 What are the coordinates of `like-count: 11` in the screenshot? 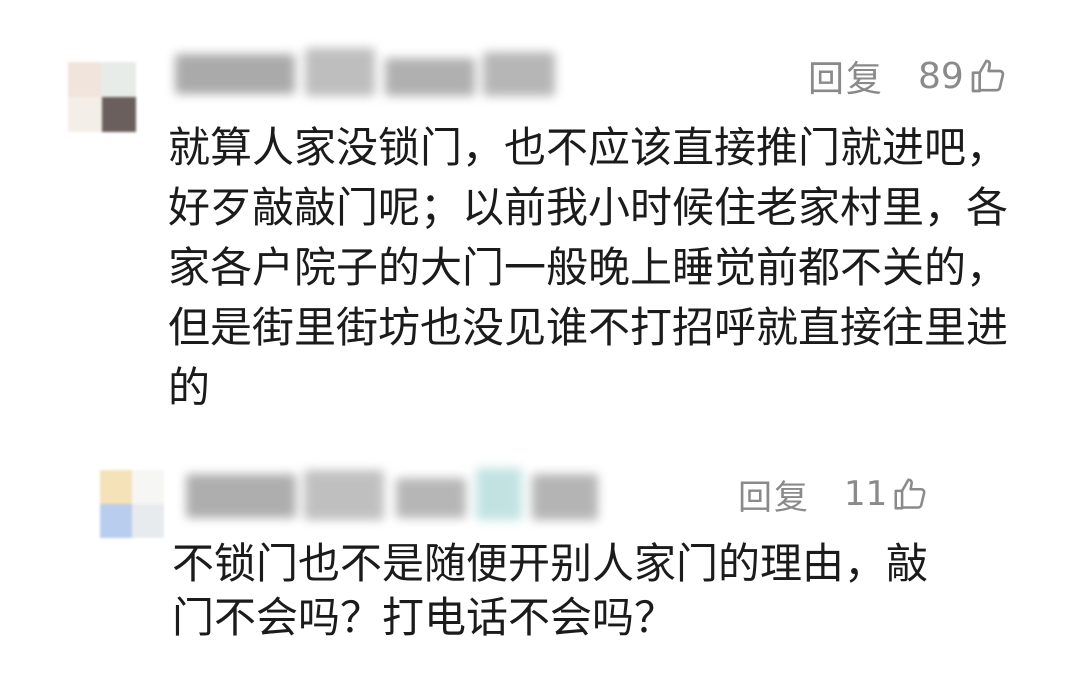 It's located at (866, 494).